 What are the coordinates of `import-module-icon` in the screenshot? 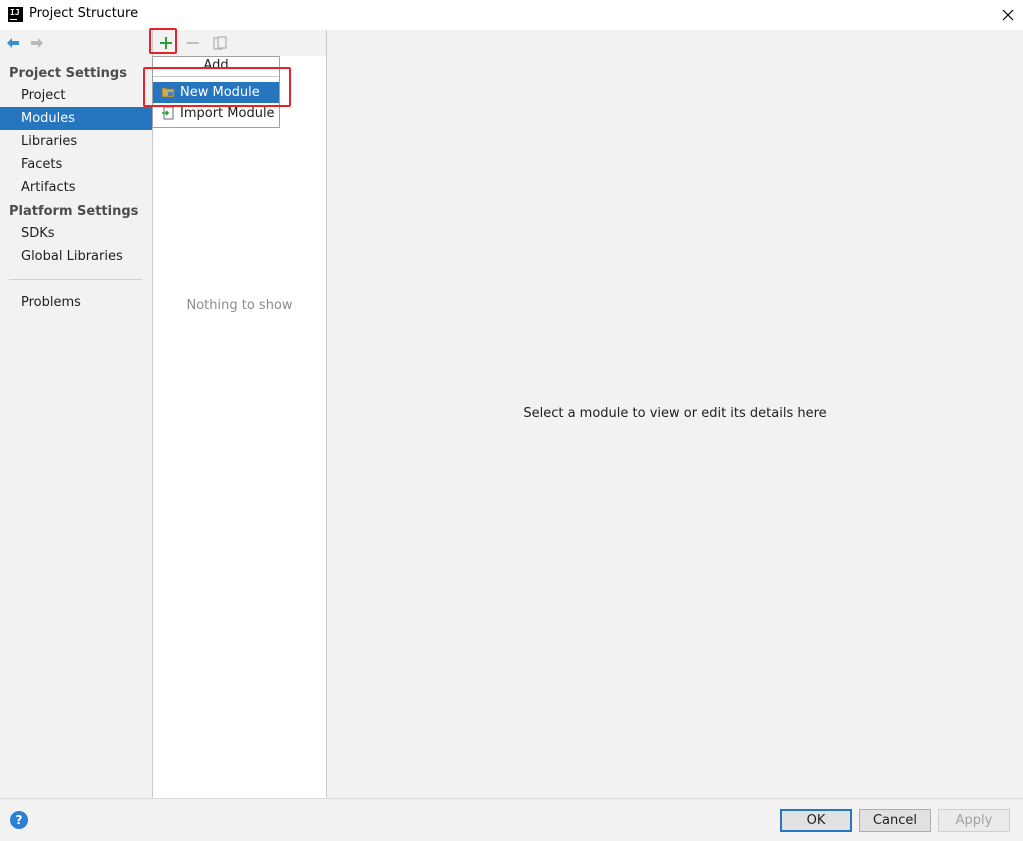 It's located at (168, 113).